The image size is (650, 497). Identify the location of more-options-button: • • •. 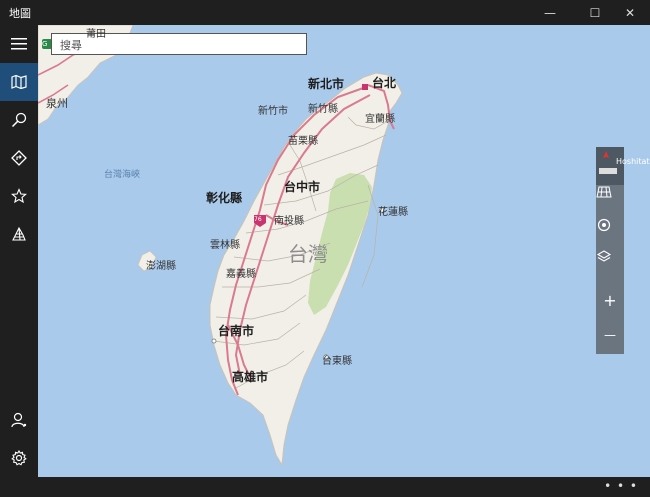
(621, 486).